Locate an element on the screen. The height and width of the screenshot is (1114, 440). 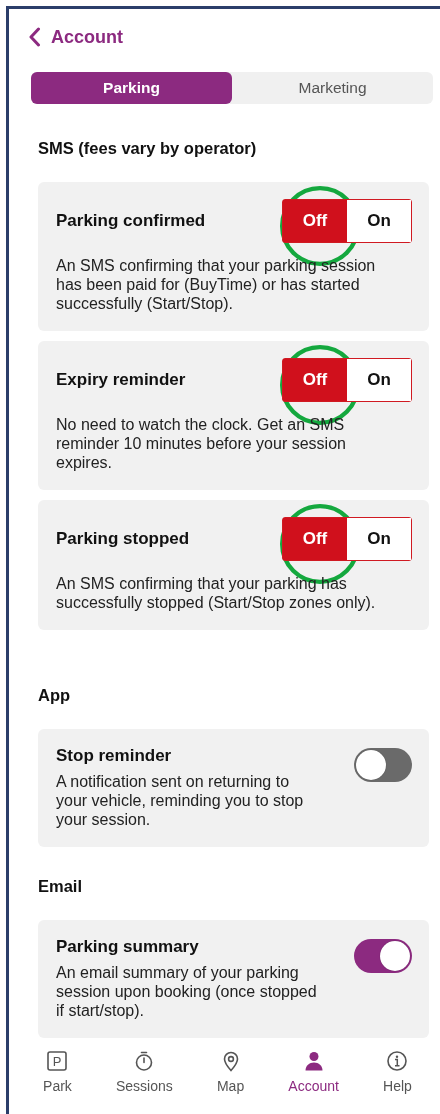
tab: Marketing is located at coordinates (332, 88).